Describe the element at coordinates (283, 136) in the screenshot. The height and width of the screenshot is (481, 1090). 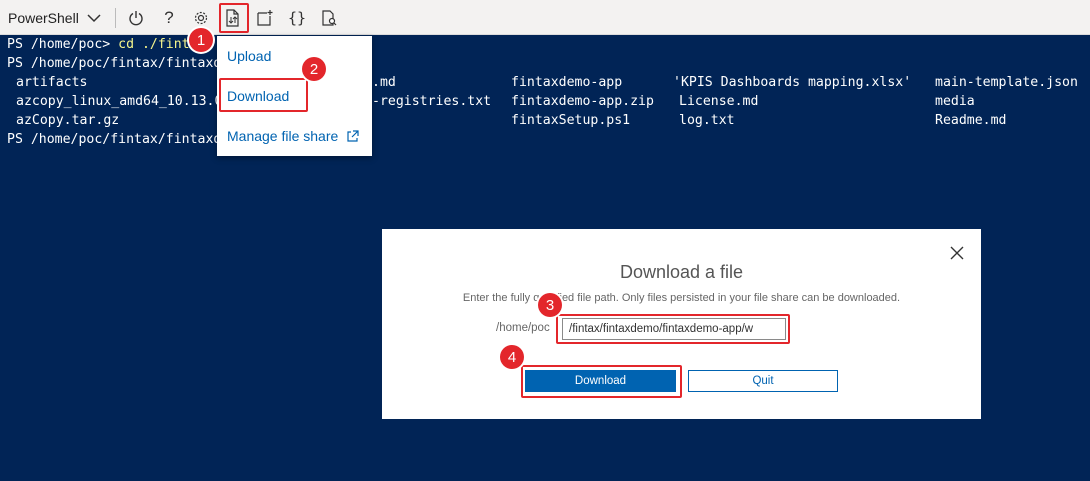
I see `menu-item-label: Manage file share` at that location.